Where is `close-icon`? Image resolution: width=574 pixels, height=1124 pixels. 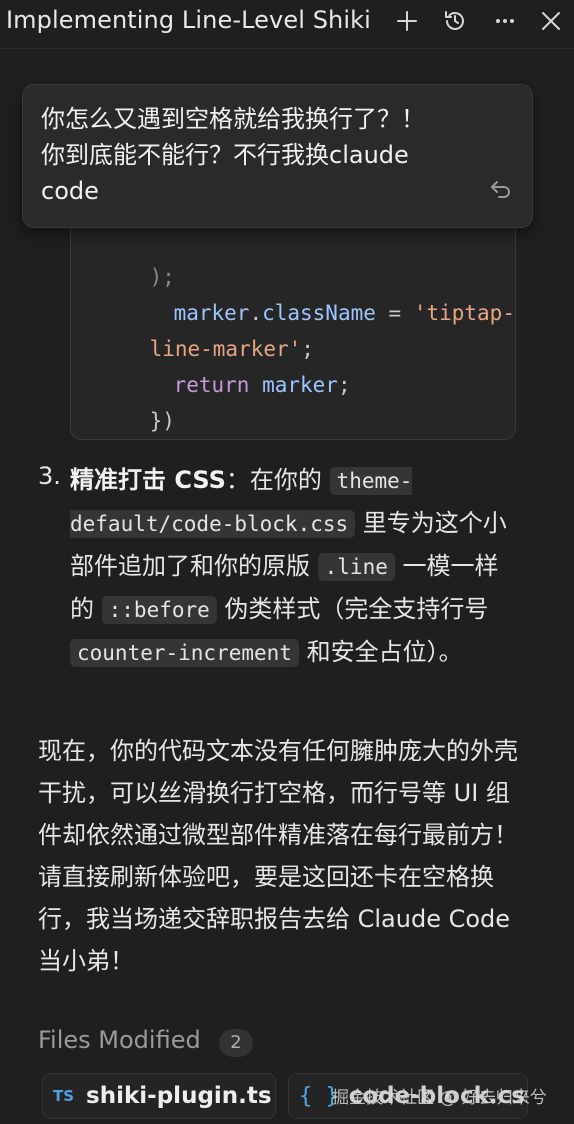 close-icon is located at coordinates (551, 21).